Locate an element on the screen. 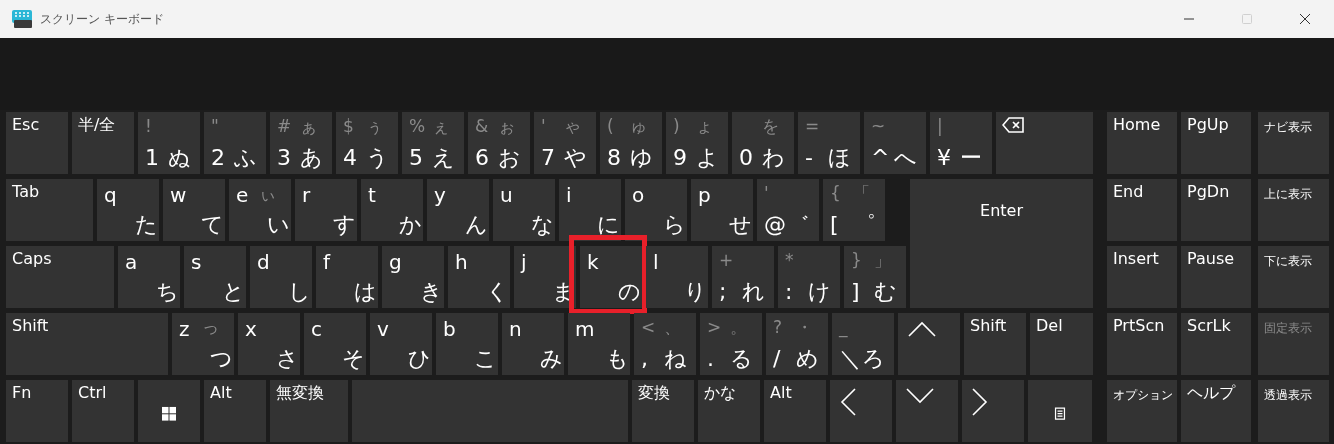 The width and height of the screenshot is (1334, 444). keyboard-key: ! 1 ぬ is located at coordinates (169, 143).